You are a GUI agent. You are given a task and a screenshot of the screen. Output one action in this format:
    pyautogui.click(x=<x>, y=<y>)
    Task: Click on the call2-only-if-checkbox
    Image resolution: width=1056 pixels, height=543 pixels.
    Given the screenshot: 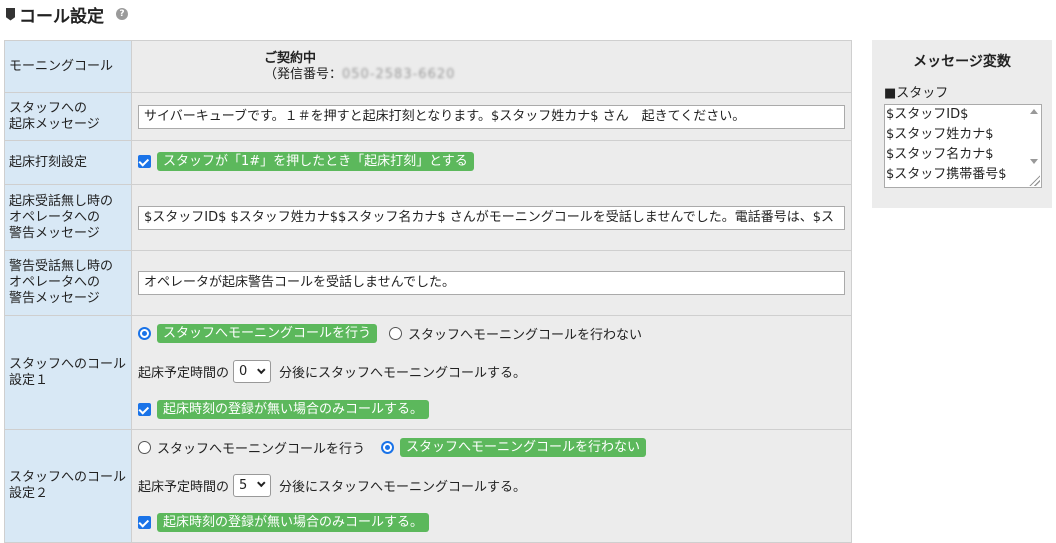 What is the action you would take?
    pyautogui.click(x=144, y=522)
    